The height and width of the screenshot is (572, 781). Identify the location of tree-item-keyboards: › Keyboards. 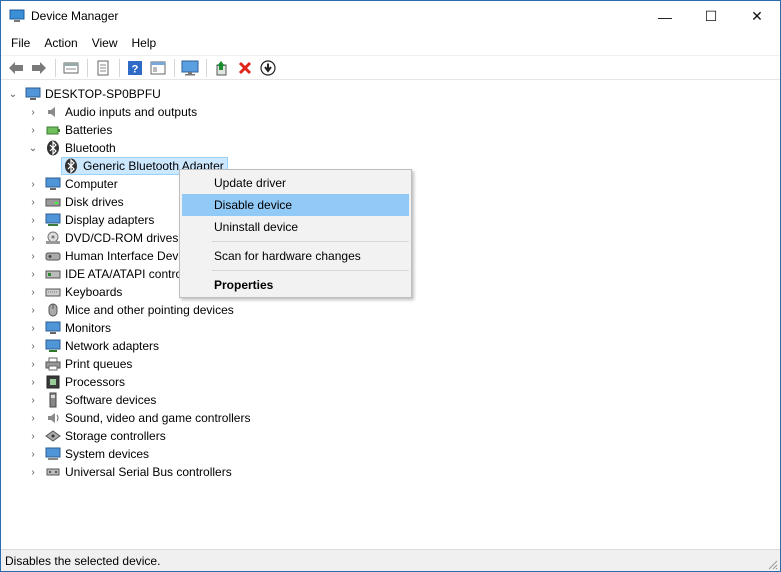
(74, 292).